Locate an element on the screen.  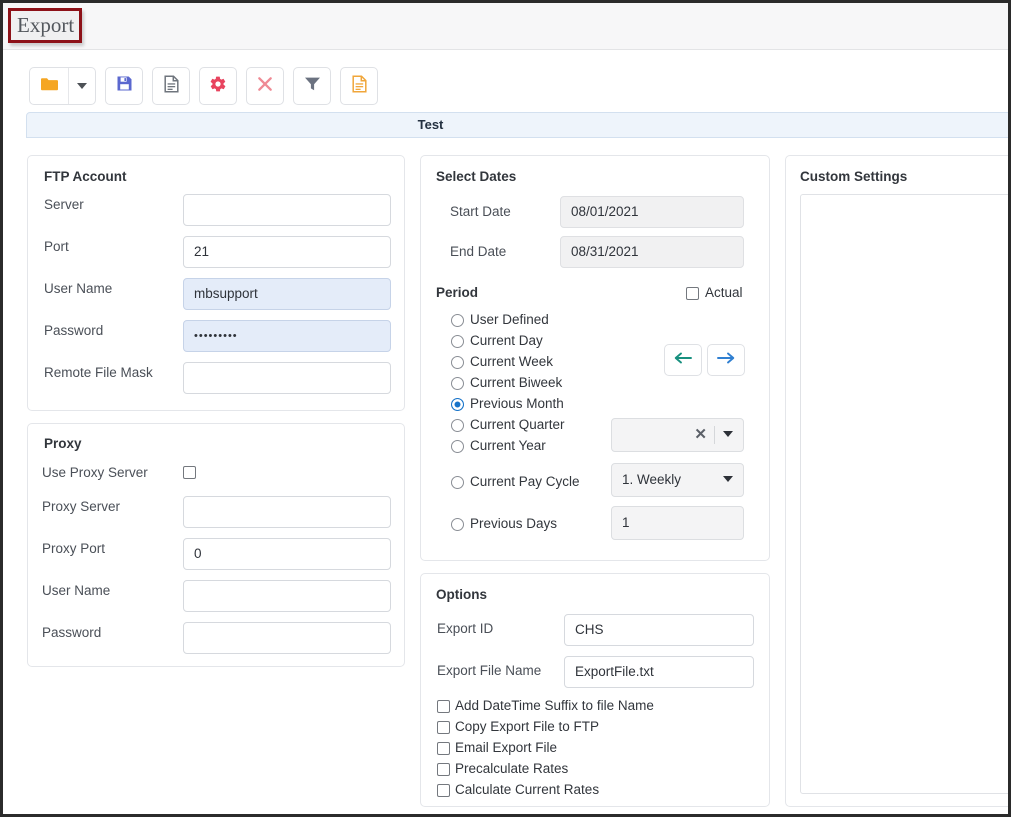
add-datetime-suffix-checkbox is located at coordinates (443, 706).